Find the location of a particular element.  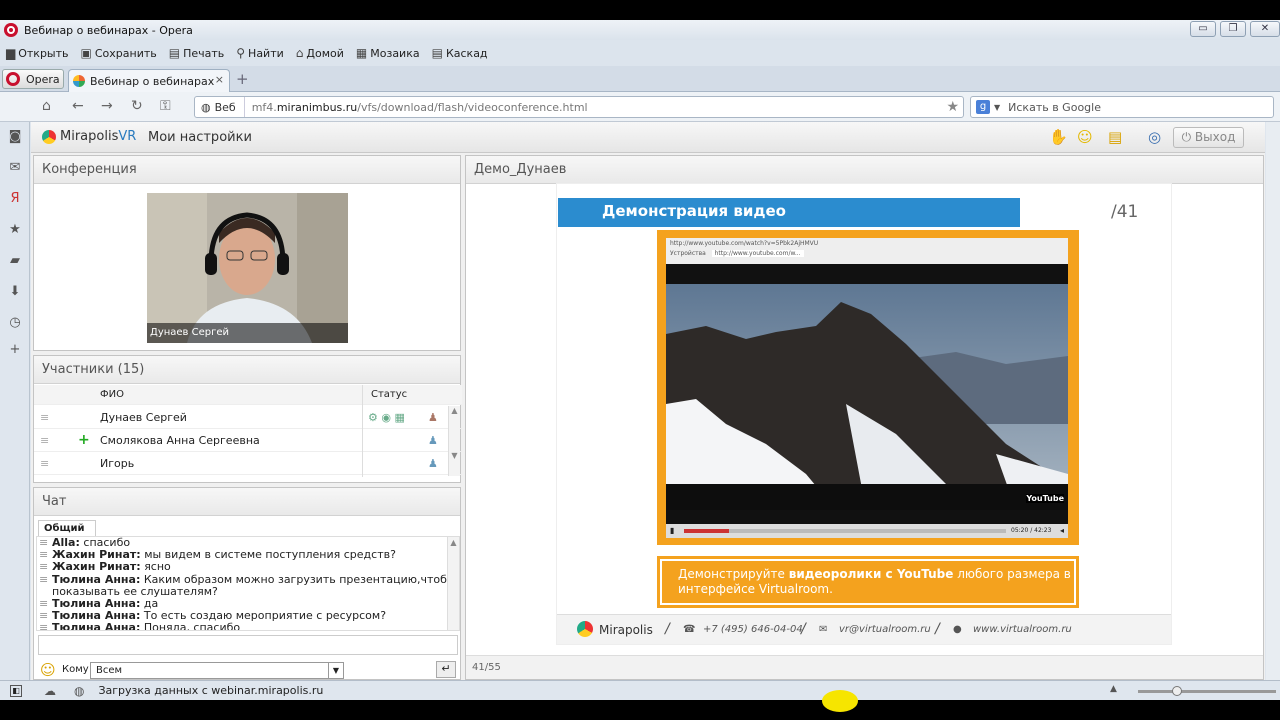

slide-number: /41 is located at coordinates (1125, 212).